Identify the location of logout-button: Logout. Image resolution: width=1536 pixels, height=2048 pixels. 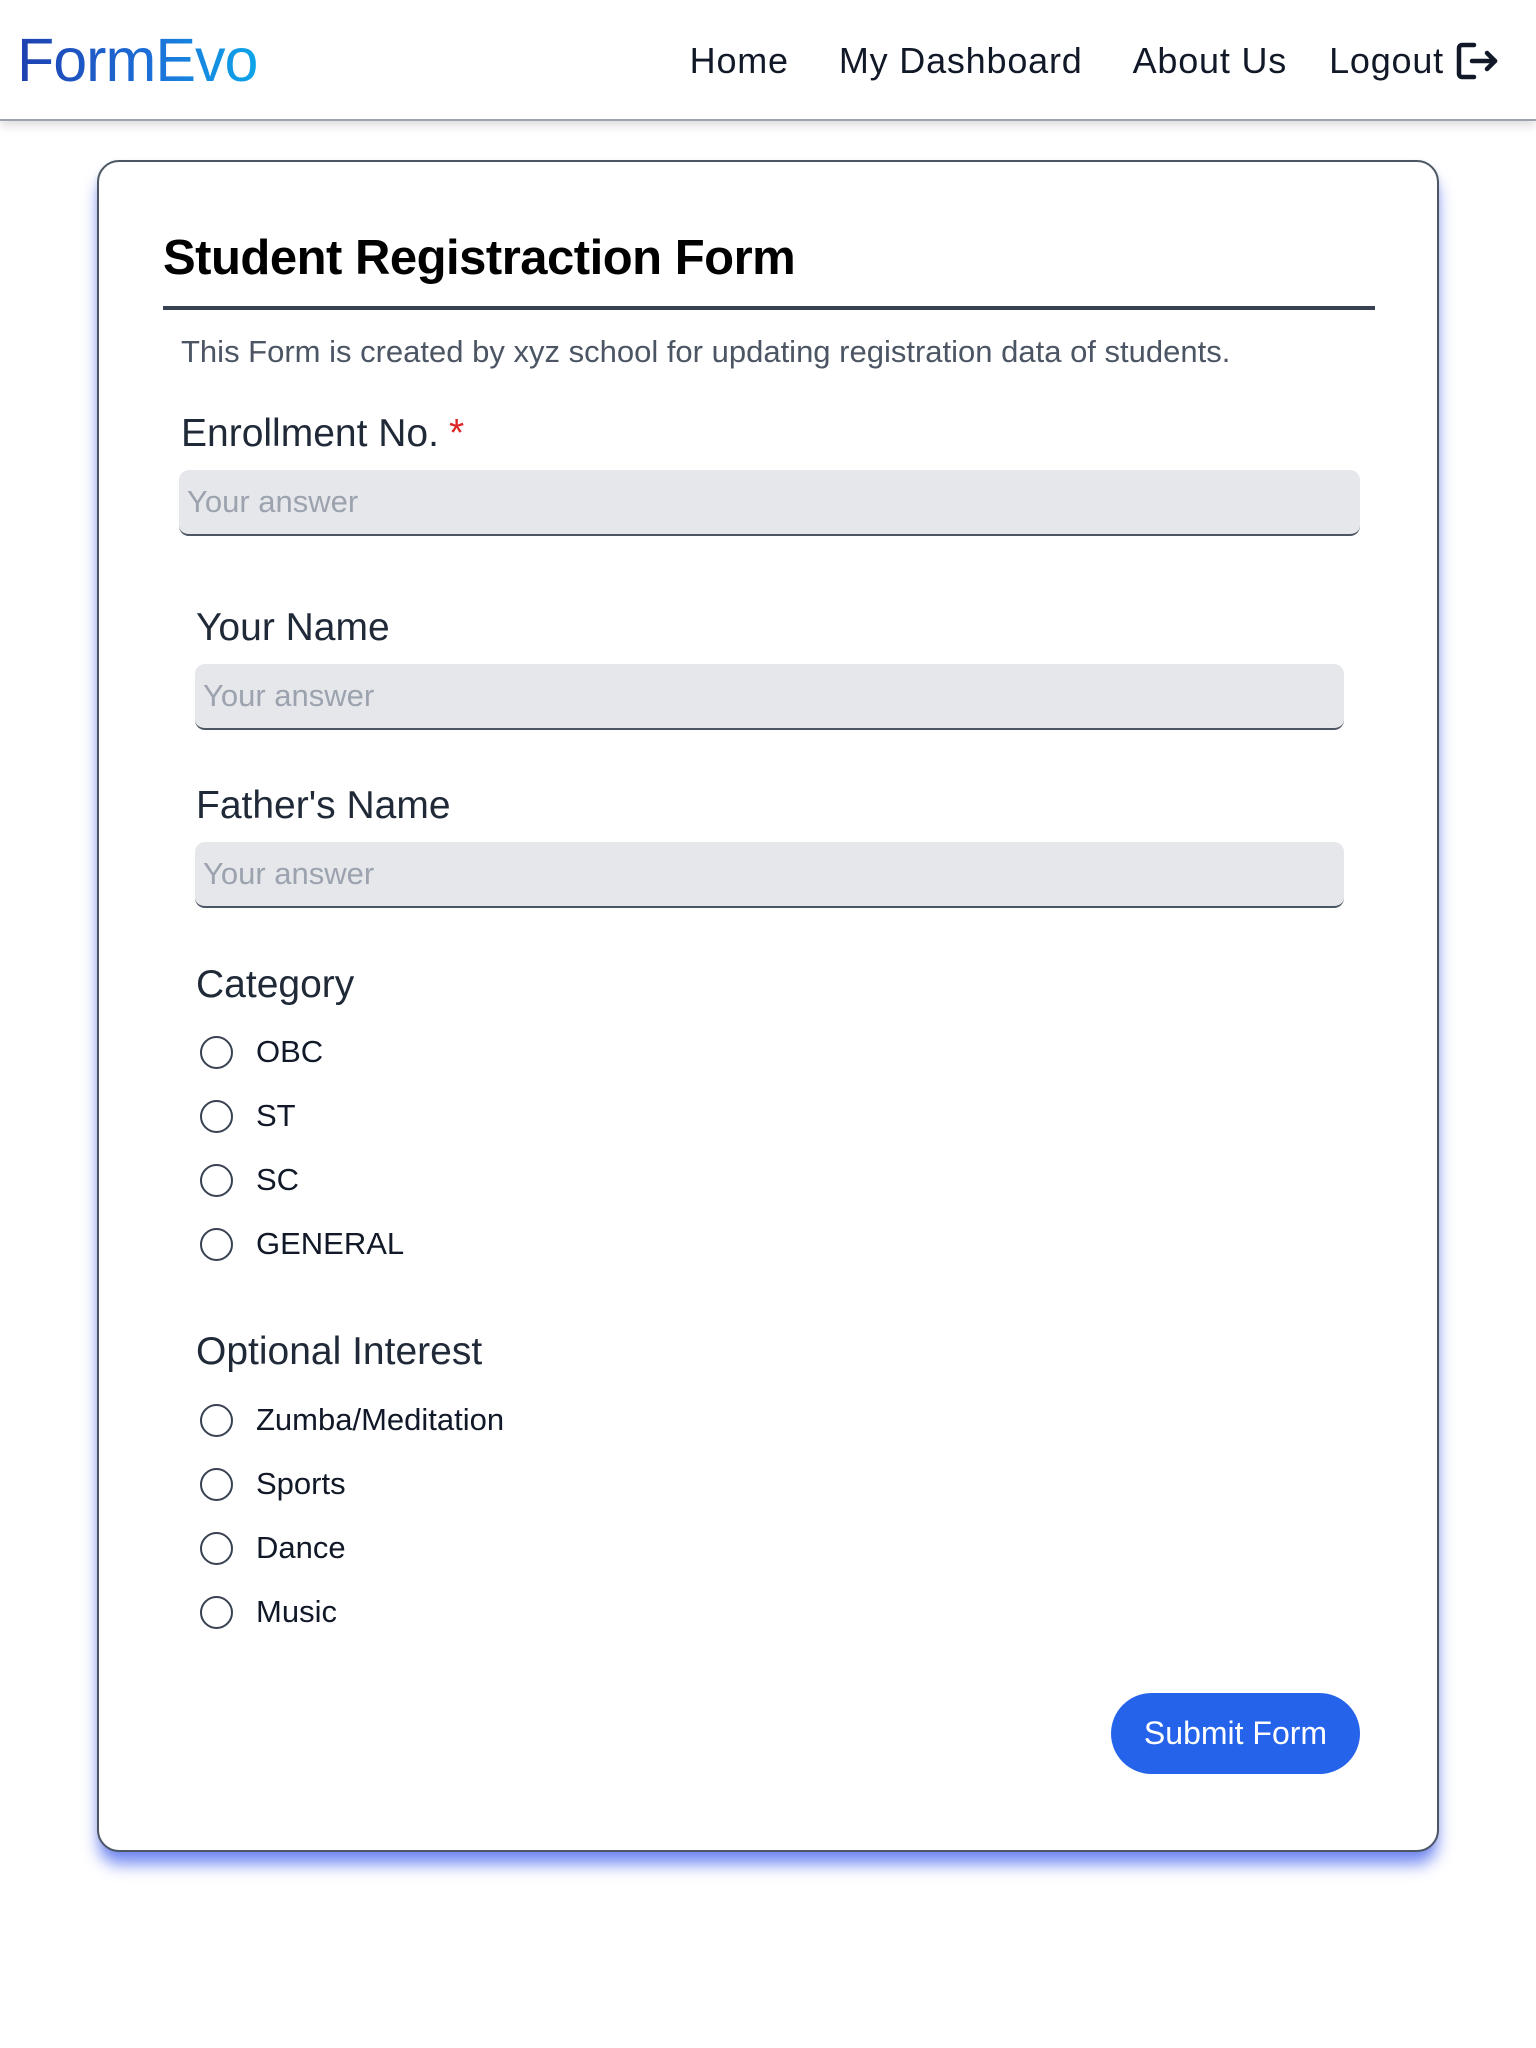
(1414, 61).